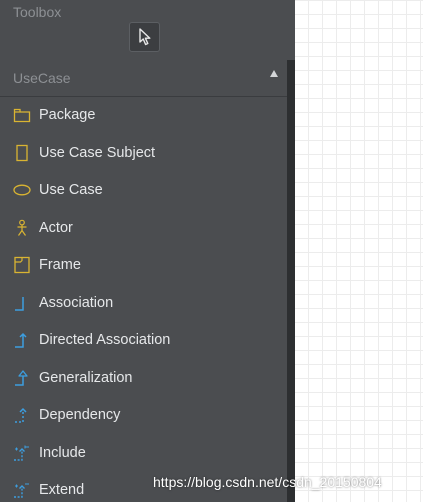 The width and height of the screenshot is (423, 502). What do you see at coordinates (21, 453) in the screenshot?
I see `include-icon` at bounding box center [21, 453].